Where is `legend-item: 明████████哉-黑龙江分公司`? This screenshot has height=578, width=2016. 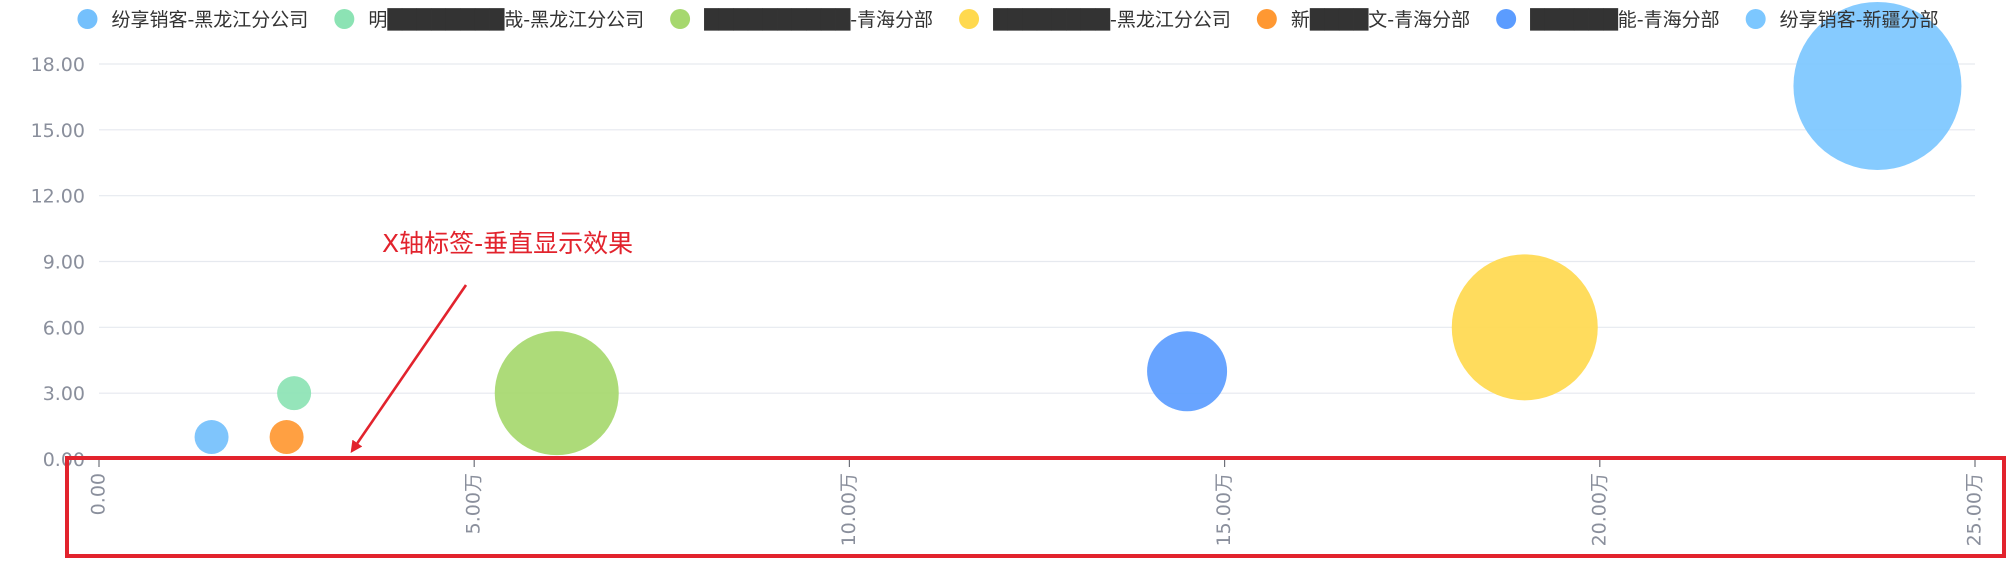 legend-item: 明████████哉-黑龙江分公司 is located at coordinates (489, 19).